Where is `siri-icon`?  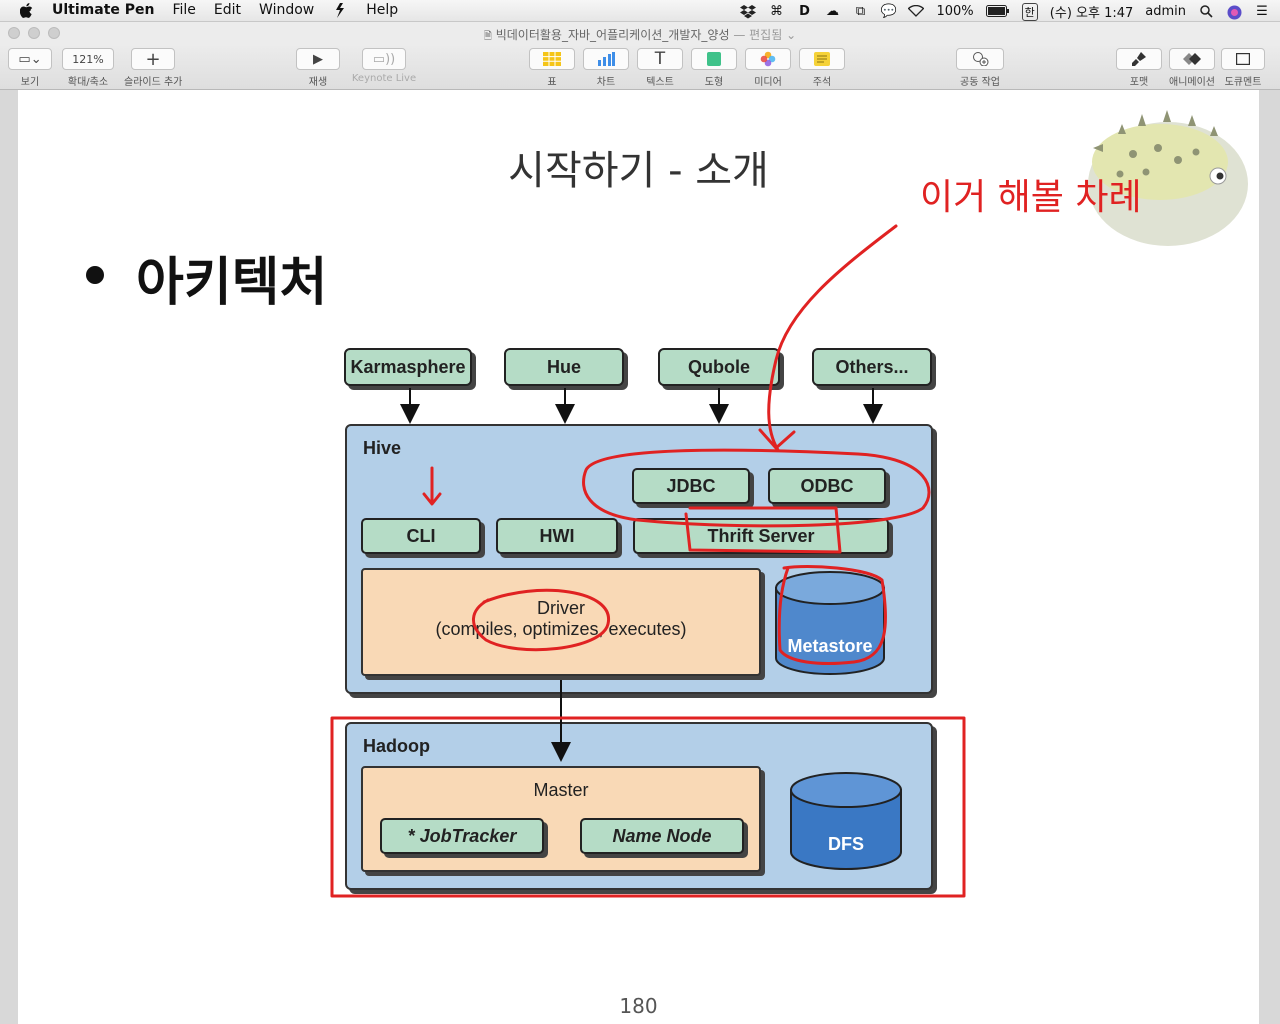 siri-icon is located at coordinates (1234, 12).